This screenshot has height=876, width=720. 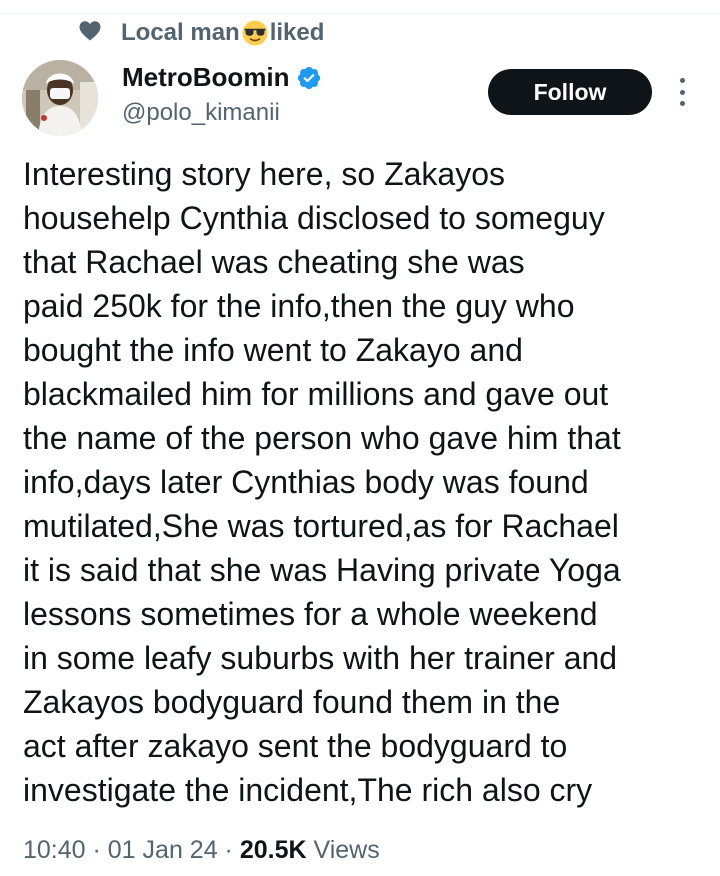 I want to click on tweet-text-line: bought the info went to Zakayo and, so click(x=273, y=350).